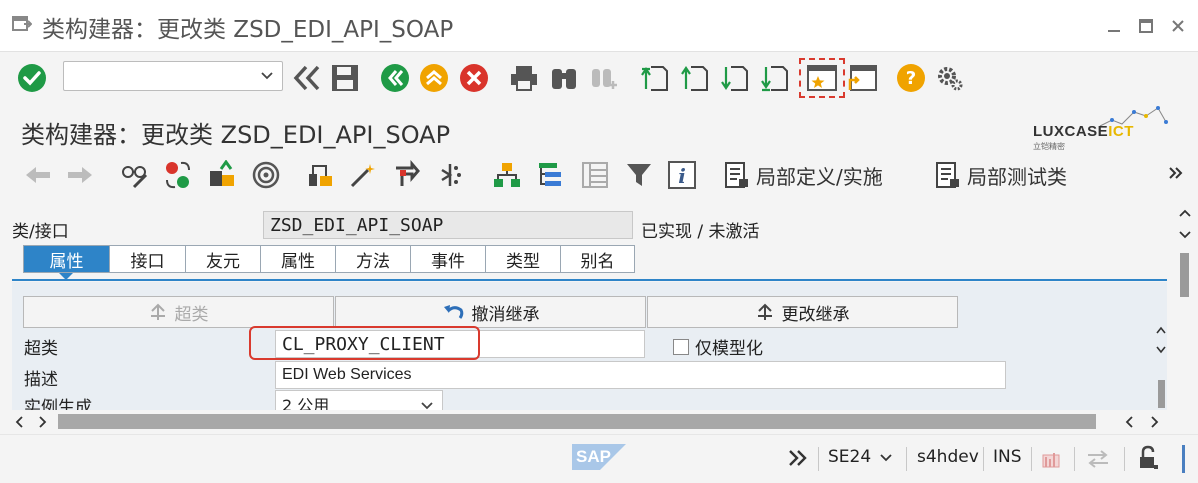 This screenshot has height=483, width=1198. What do you see at coordinates (1176, 173) in the screenshot?
I see `toolbar-overflow-button` at bounding box center [1176, 173].